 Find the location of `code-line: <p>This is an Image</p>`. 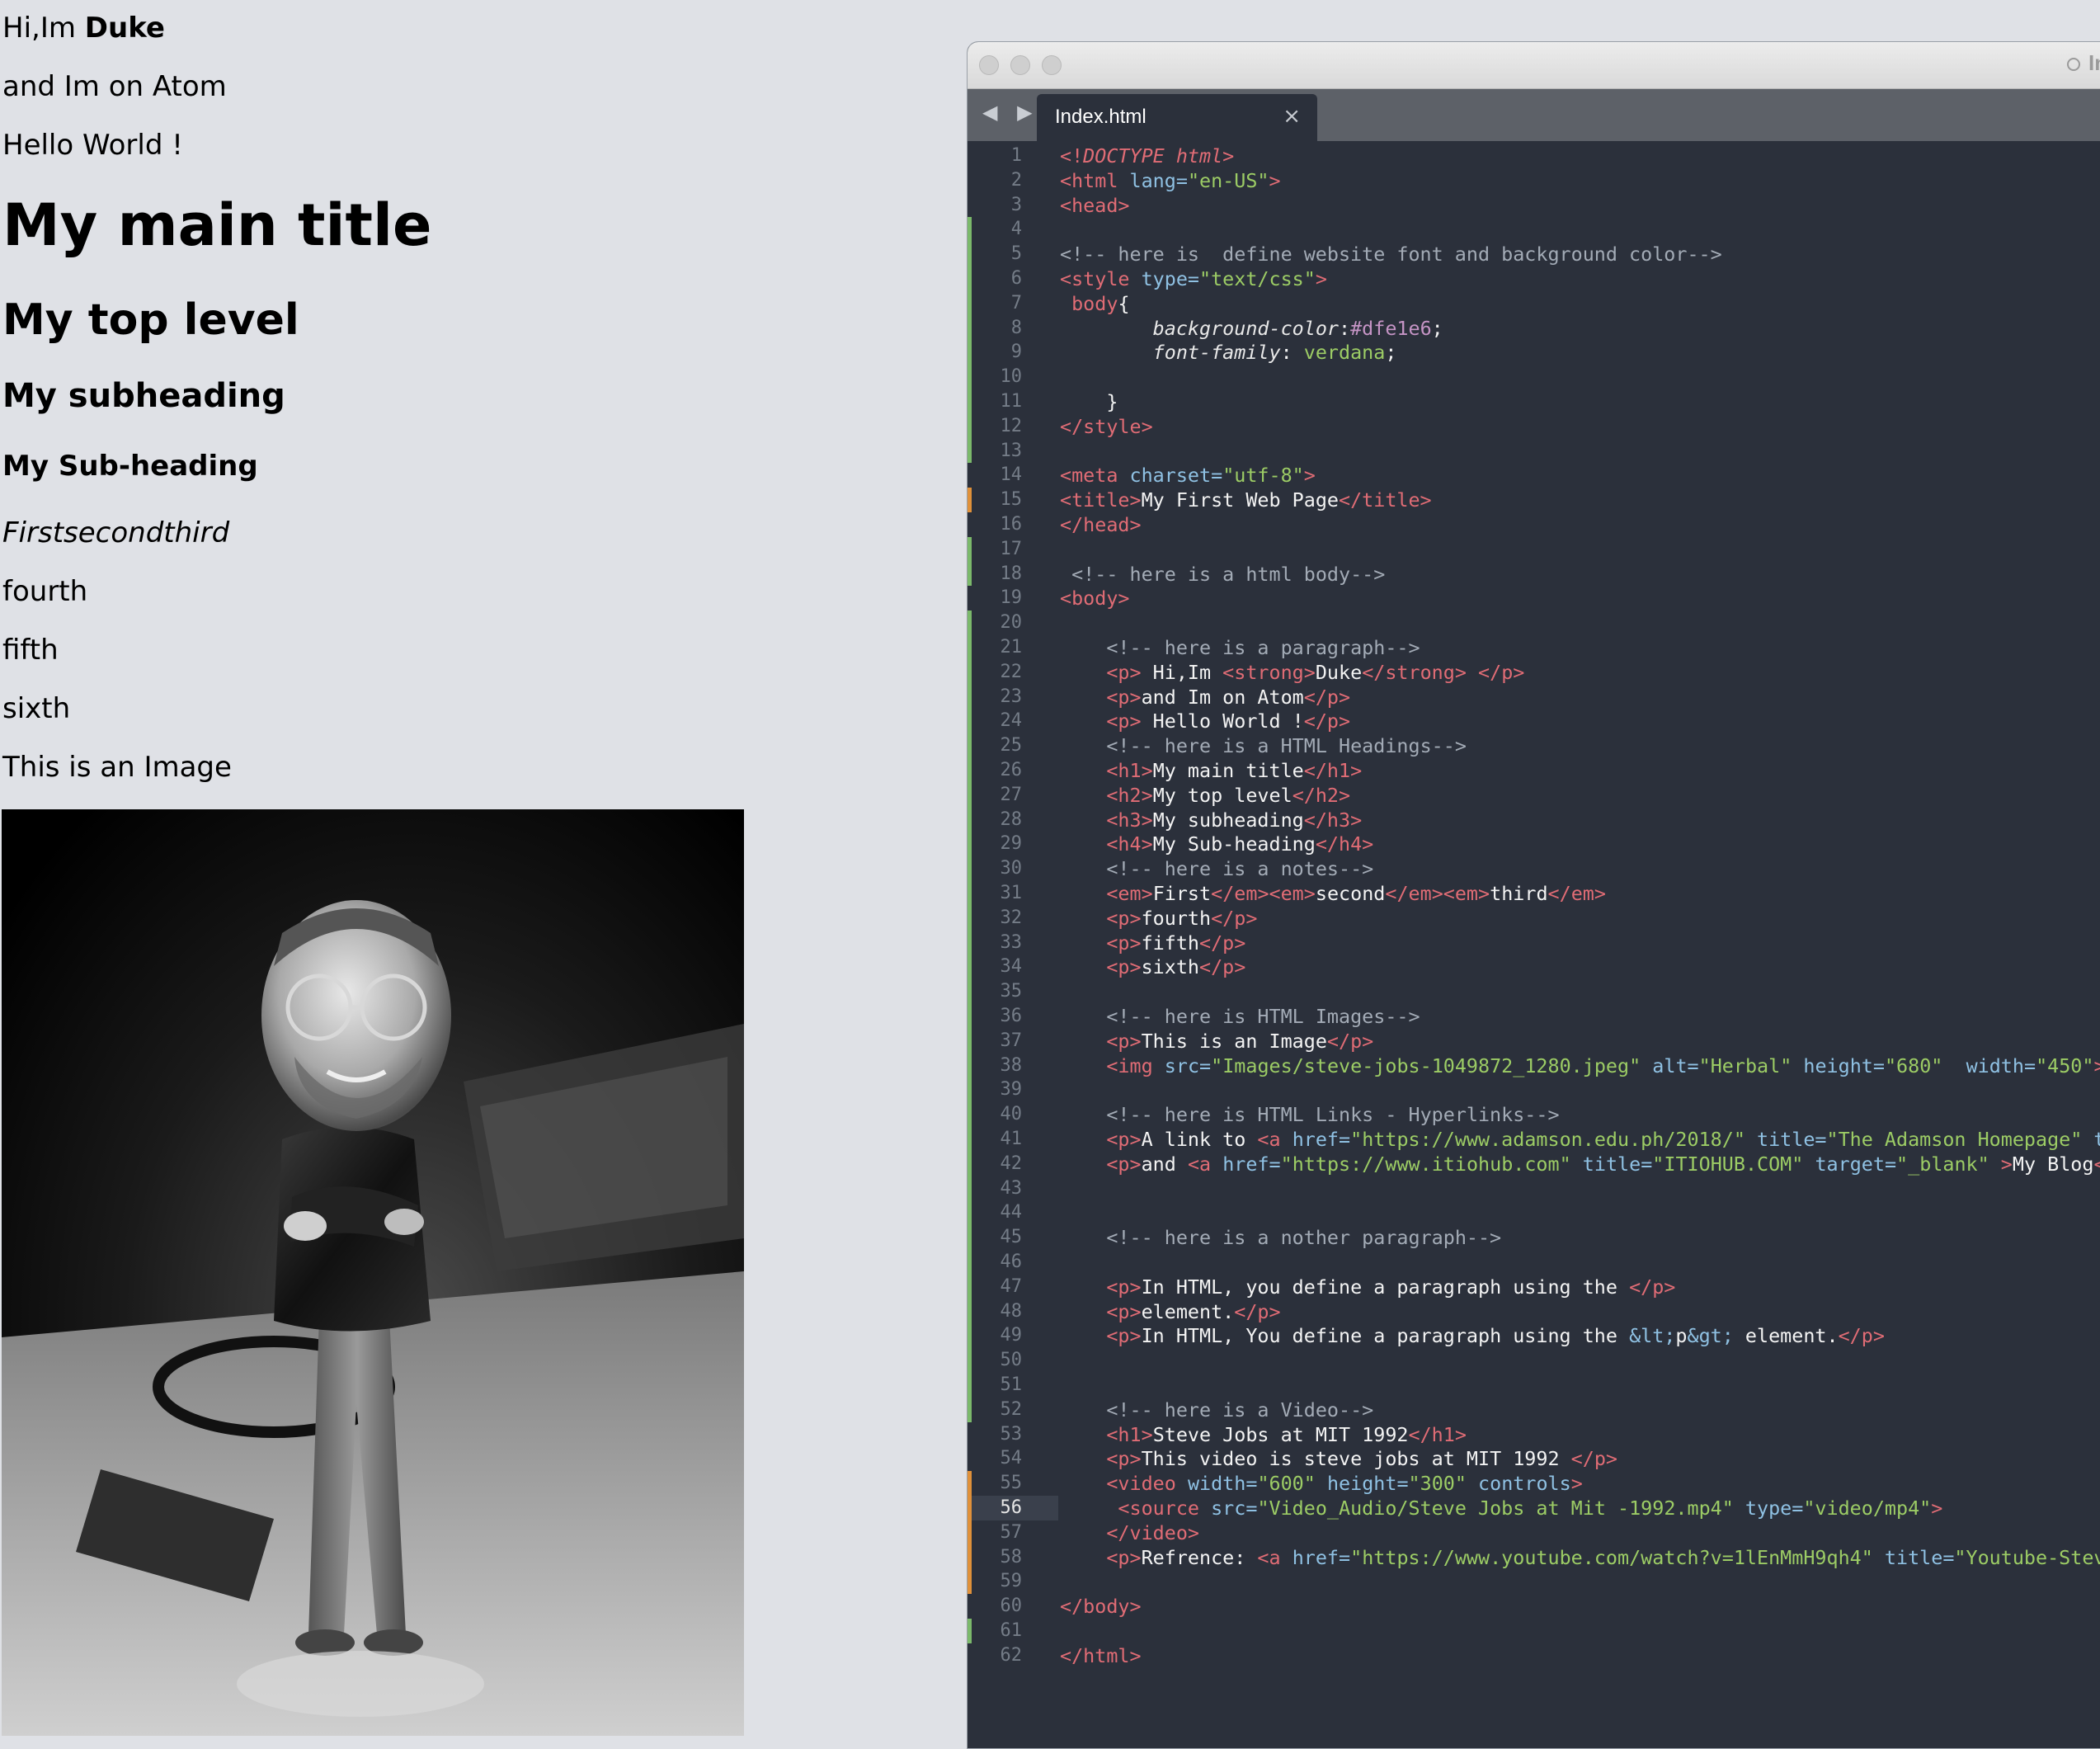

code-line: <p>This is an Image</p> is located at coordinates (1216, 1041).